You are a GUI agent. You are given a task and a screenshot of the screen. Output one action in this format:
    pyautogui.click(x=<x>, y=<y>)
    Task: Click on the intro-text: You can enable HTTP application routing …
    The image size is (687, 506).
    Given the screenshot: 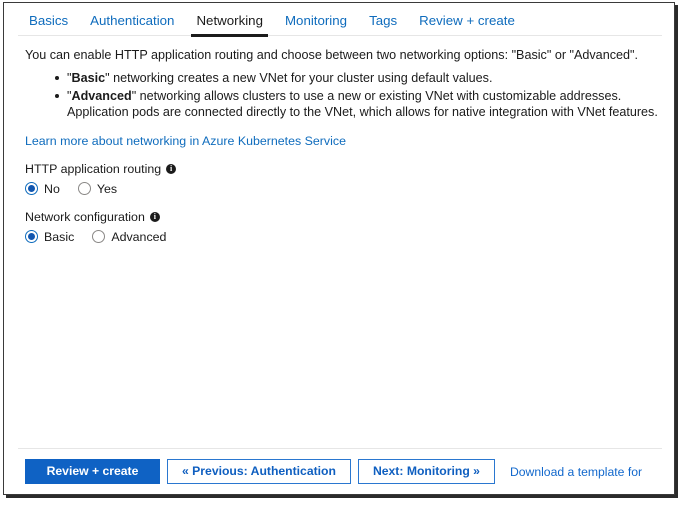 What is the action you would take?
    pyautogui.click(x=331, y=55)
    